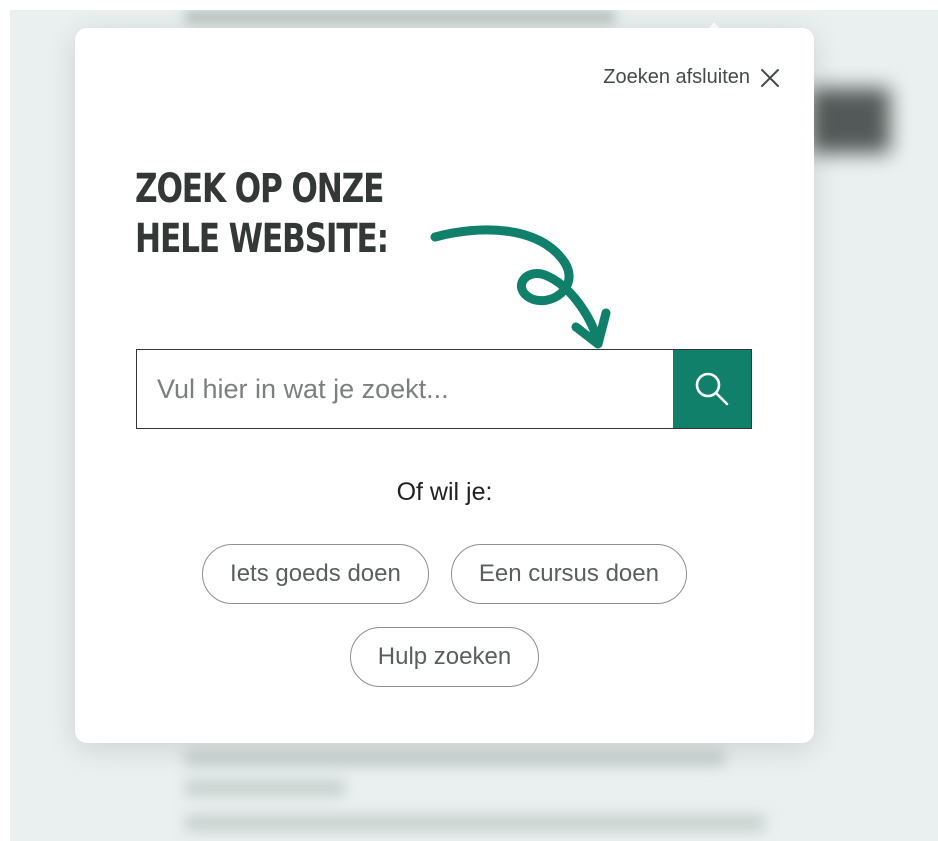 Image resolution: width=938 pixels, height=841 pixels. What do you see at coordinates (262, 214) in the screenshot?
I see `search-heading: ZOEK OP ONZE HELE WEBSITE:` at bounding box center [262, 214].